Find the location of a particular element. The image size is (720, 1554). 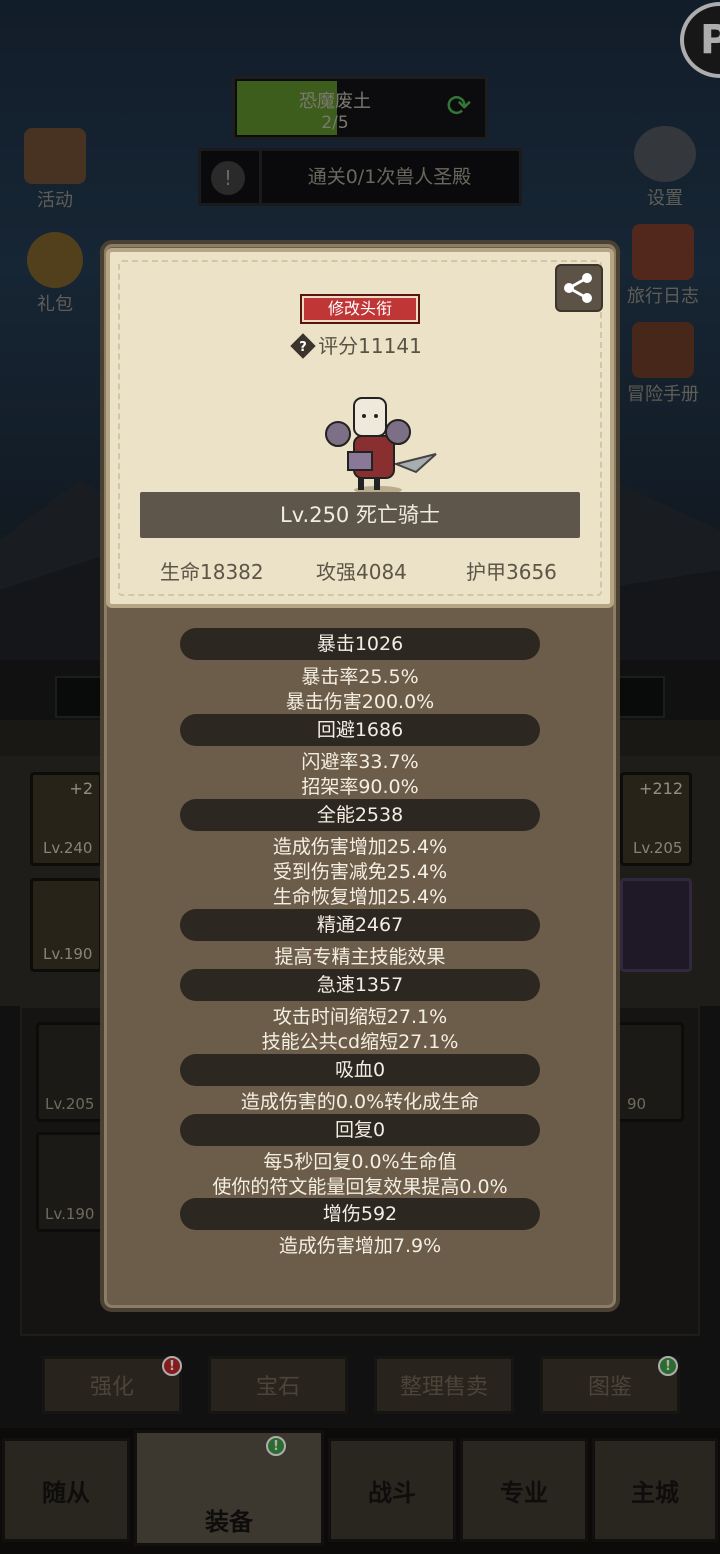

stat-header-regen: 回复0 is located at coordinates (360, 1130).